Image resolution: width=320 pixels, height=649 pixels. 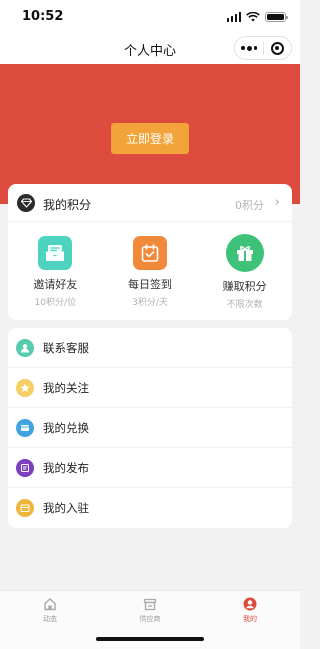 What do you see at coordinates (249, 205) in the screenshot?
I see `points-value: 0积分` at bounding box center [249, 205].